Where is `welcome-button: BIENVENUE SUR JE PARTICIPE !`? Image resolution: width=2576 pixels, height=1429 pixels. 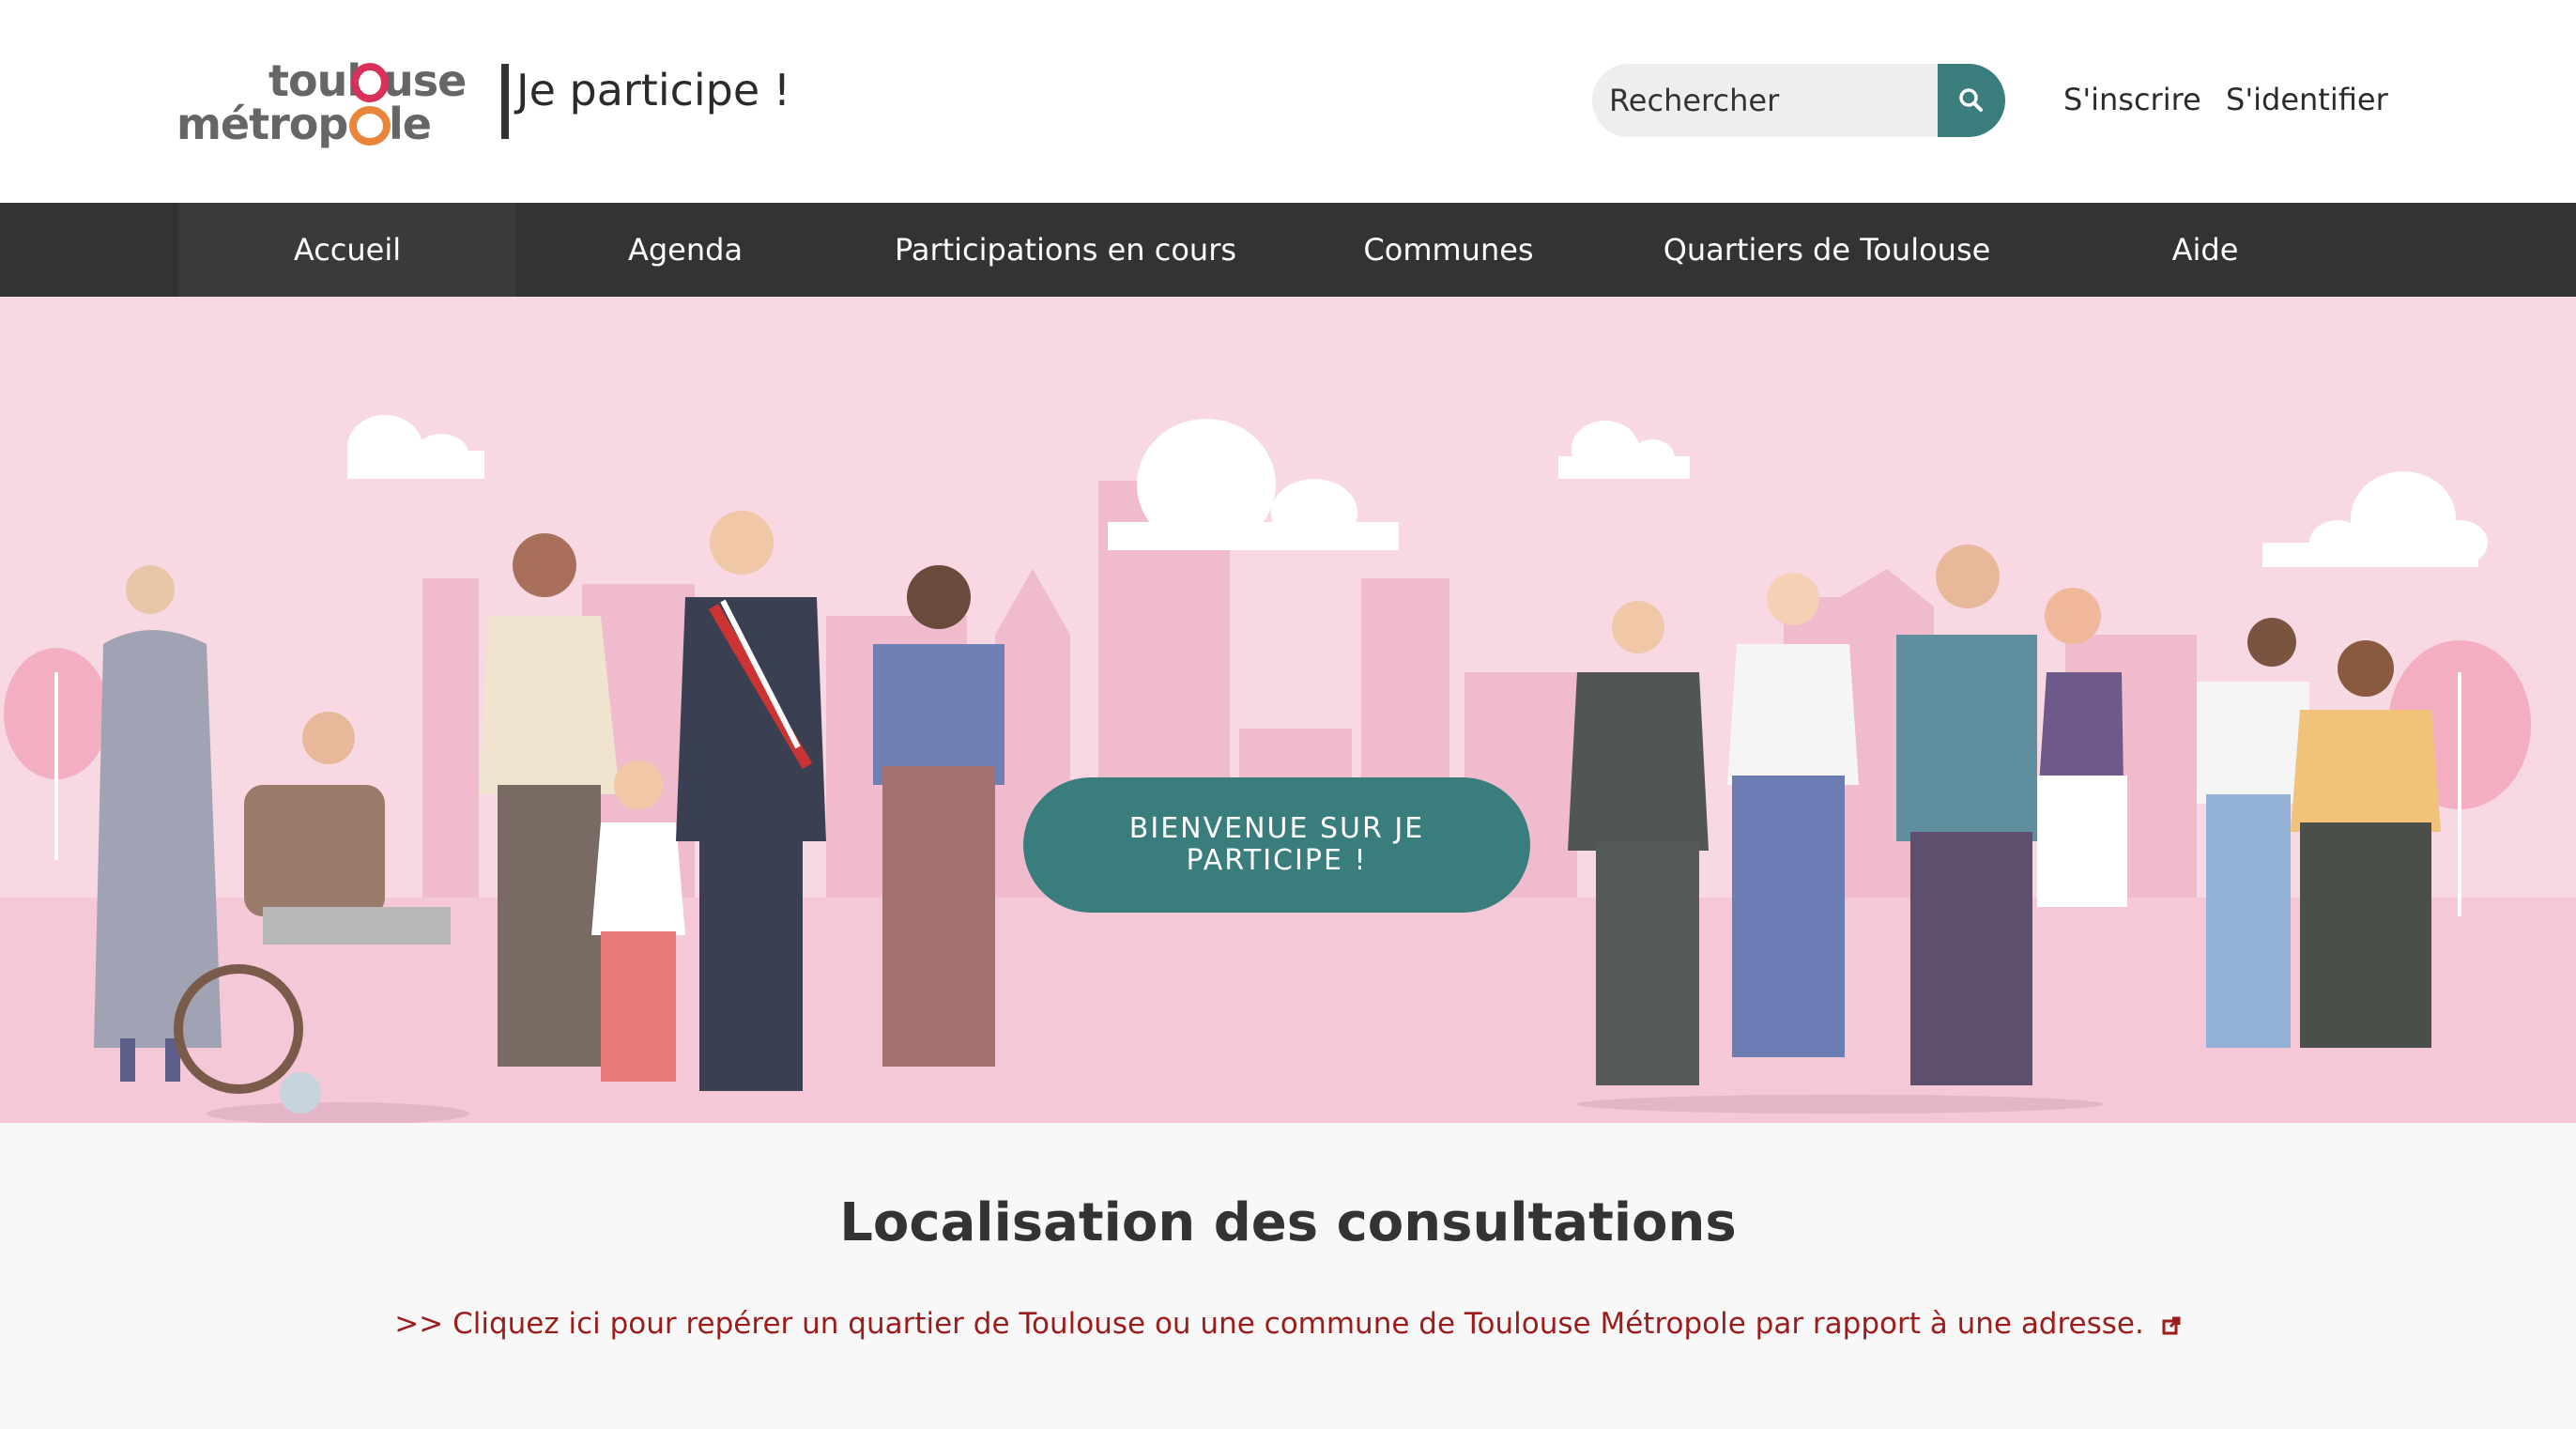 welcome-button: BIENVENUE SUR JE PARTICIPE ! is located at coordinates (1276, 845).